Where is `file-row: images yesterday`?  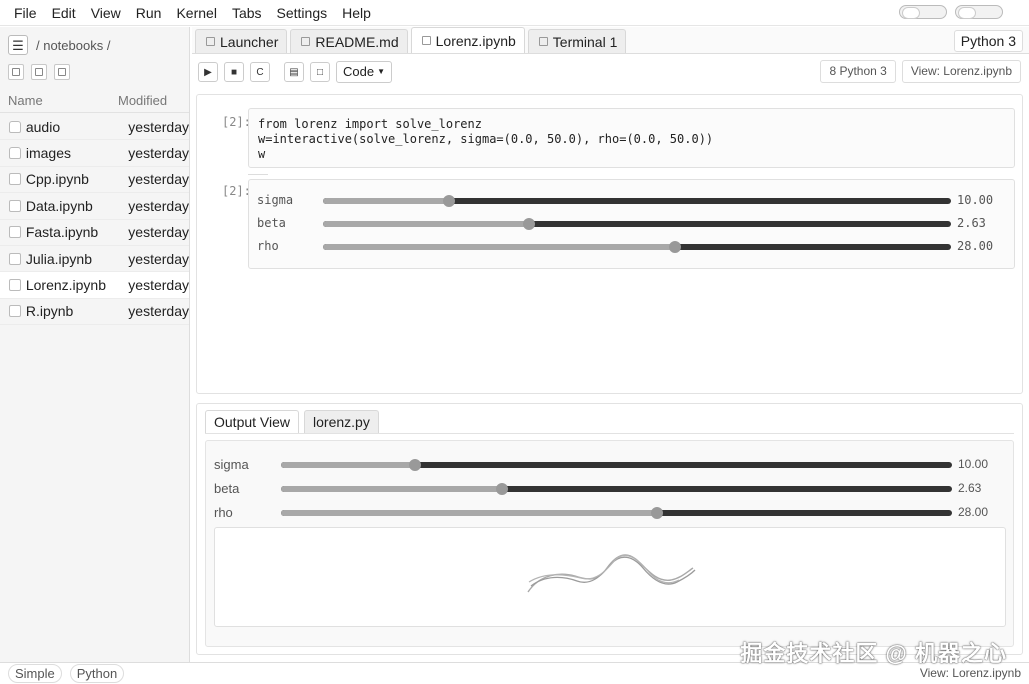 file-row: images yesterday is located at coordinates (94, 153).